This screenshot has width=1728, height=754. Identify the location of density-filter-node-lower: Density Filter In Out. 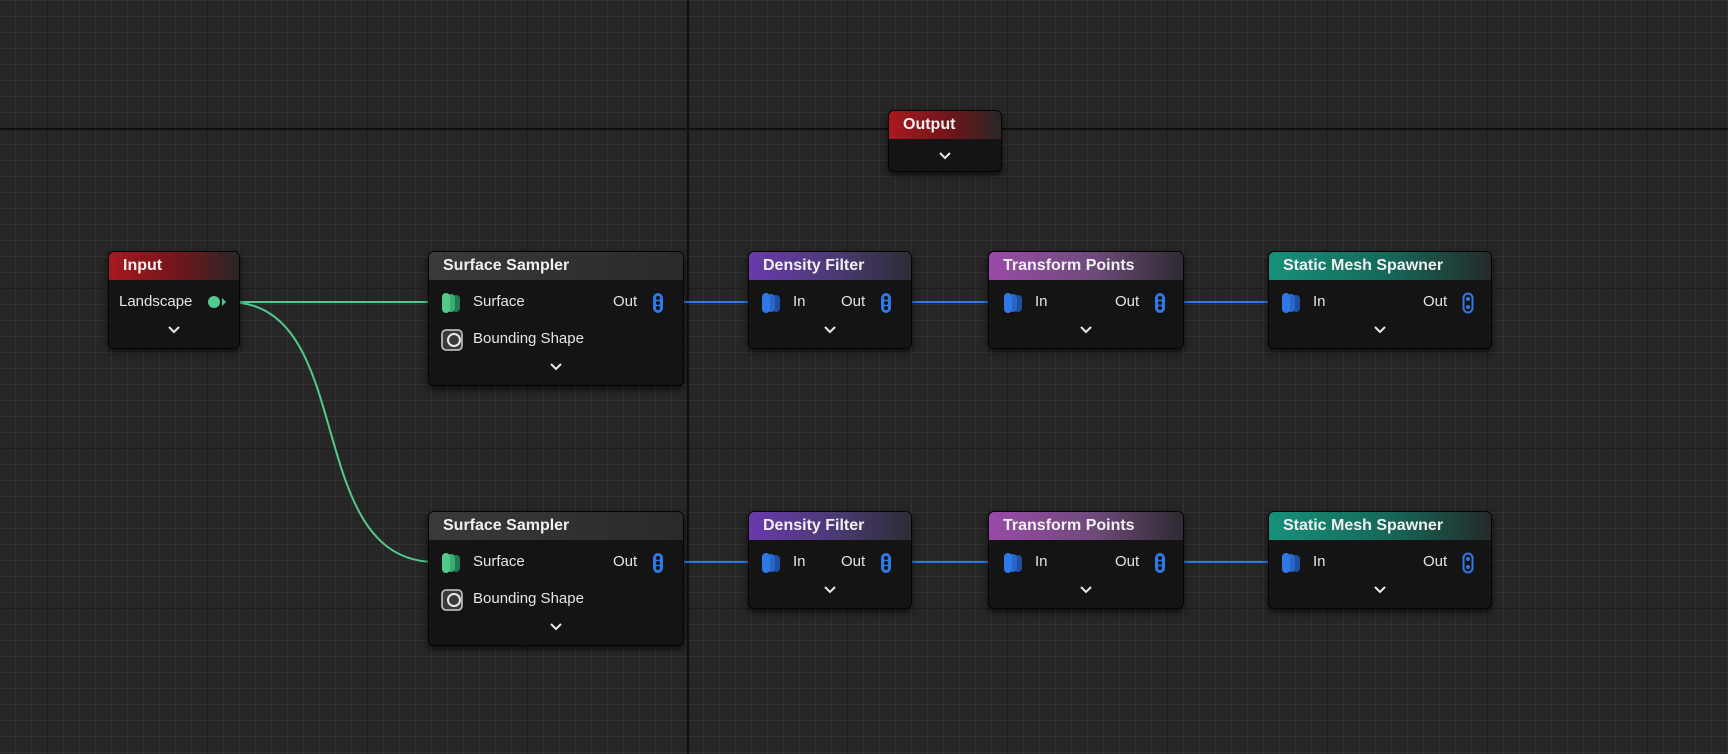
(830, 560).